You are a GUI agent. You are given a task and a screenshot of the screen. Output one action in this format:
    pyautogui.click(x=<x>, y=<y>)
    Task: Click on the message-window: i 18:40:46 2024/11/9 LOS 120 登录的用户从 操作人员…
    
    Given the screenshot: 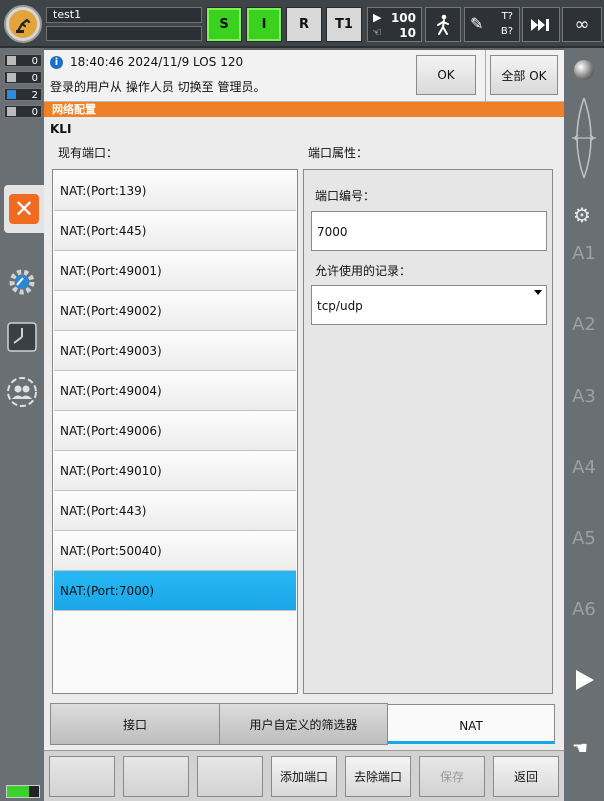 What is the action you would take?
    pyautogui.click(x=304, y=76)
    